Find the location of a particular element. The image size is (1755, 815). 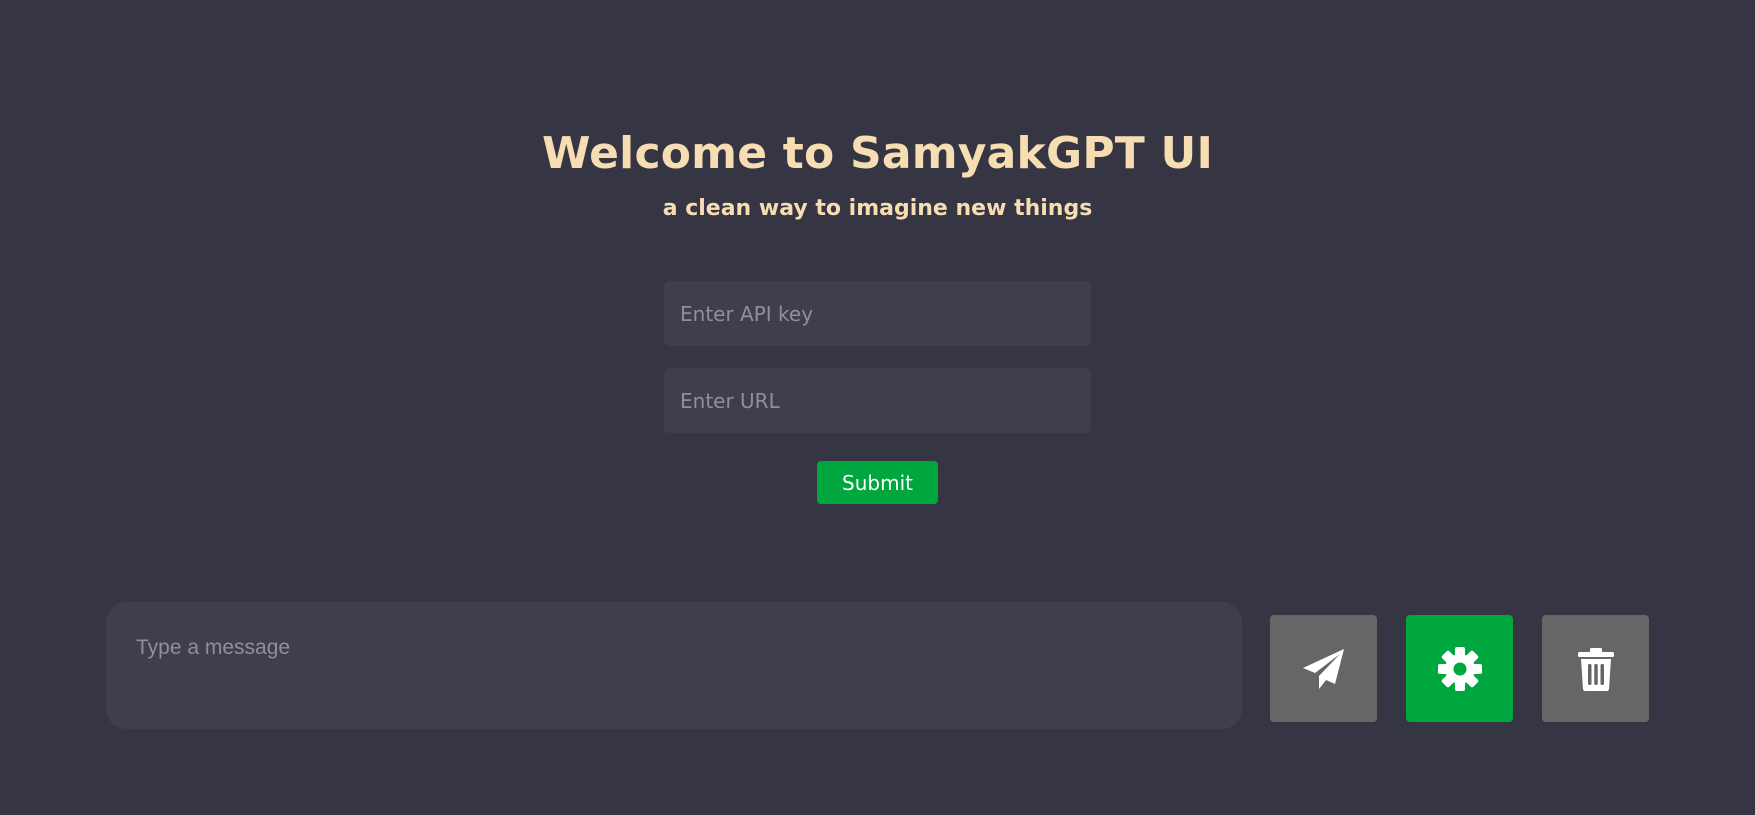

trash-icon is located at coordinates (1596, 669).